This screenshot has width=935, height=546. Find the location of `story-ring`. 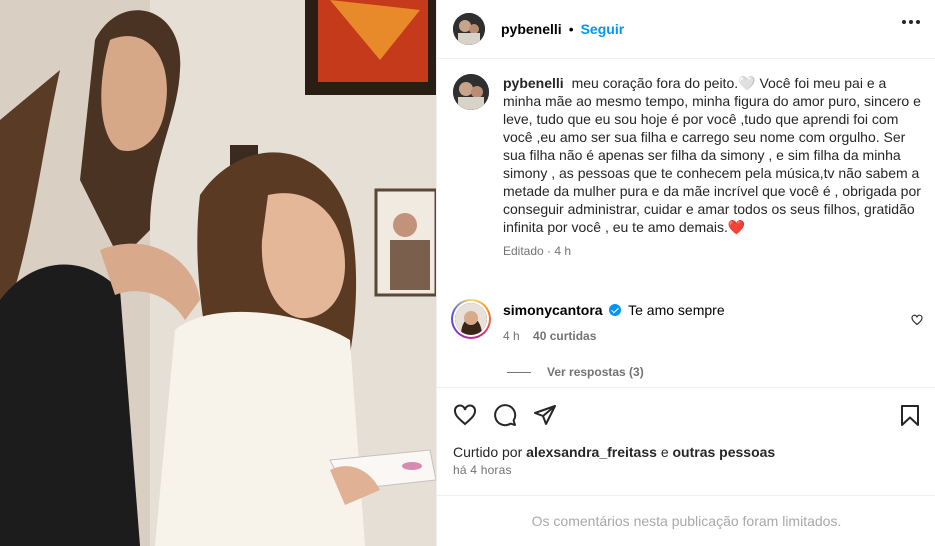

story-ring is located at coordinates (471, 319).